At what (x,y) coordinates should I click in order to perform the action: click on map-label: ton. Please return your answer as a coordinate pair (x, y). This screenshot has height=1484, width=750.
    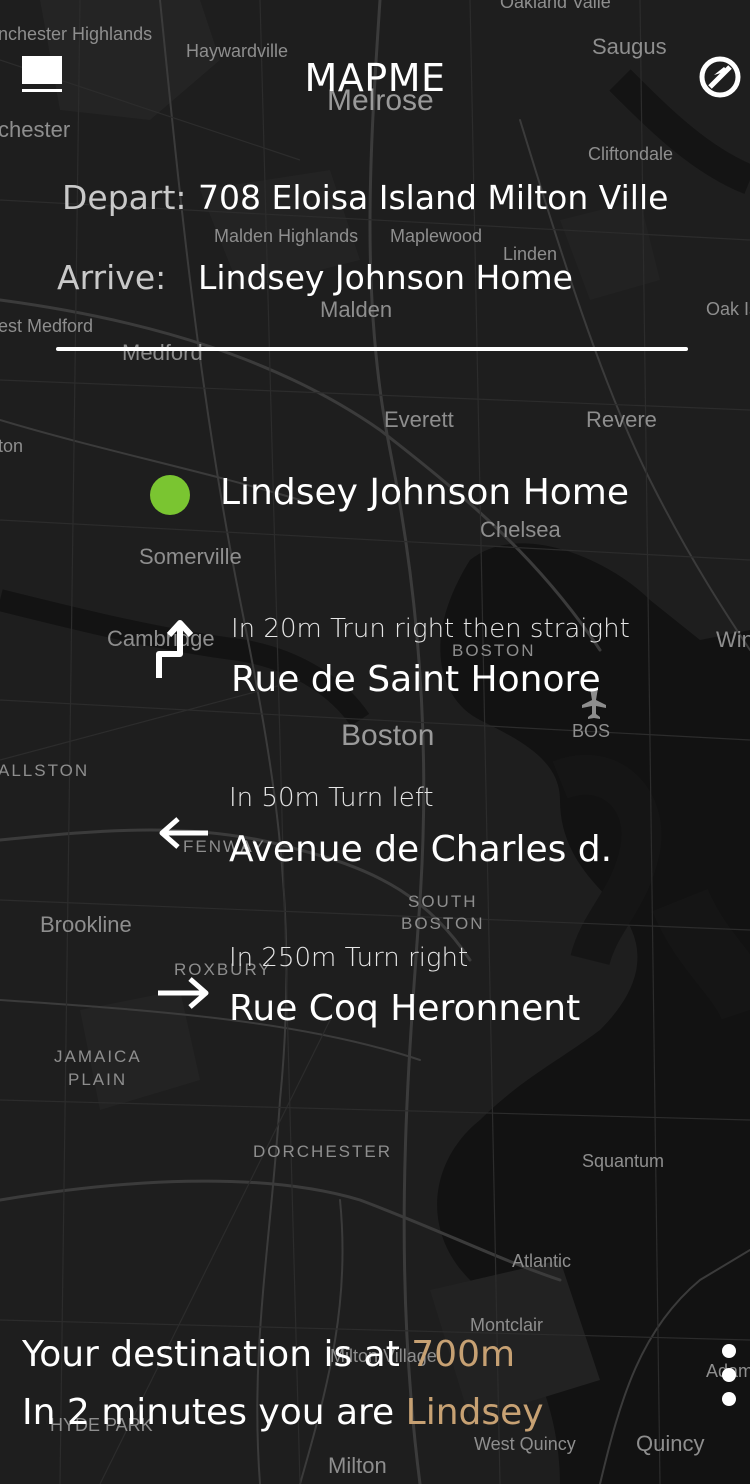
    Looking at the image, I should click on (11, 446).